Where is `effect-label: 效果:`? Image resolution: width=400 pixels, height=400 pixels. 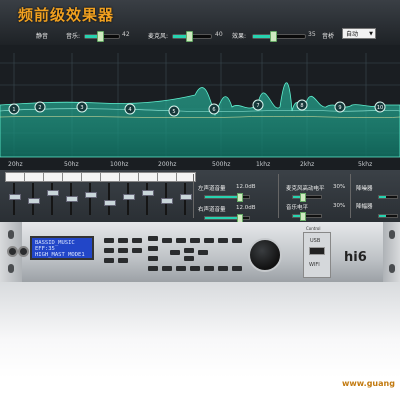
effect-label: 效果: is located at coordinates (239, 36).